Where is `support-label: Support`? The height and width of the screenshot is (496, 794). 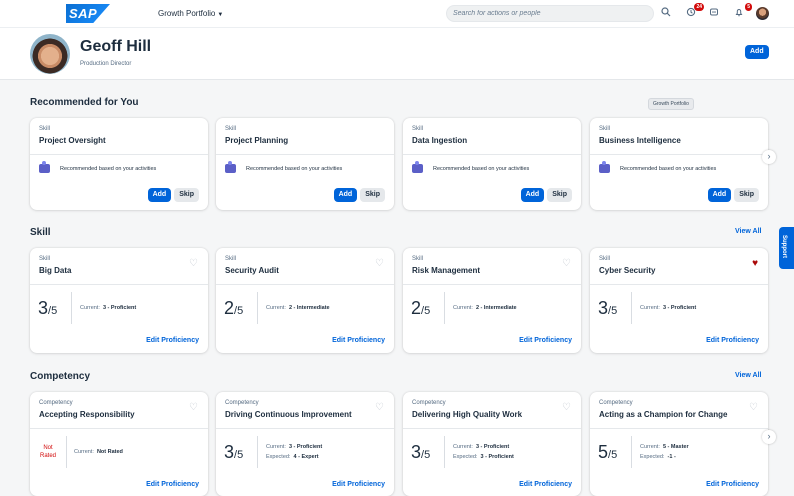
support-label: Support is located at coordinates (784, 246).